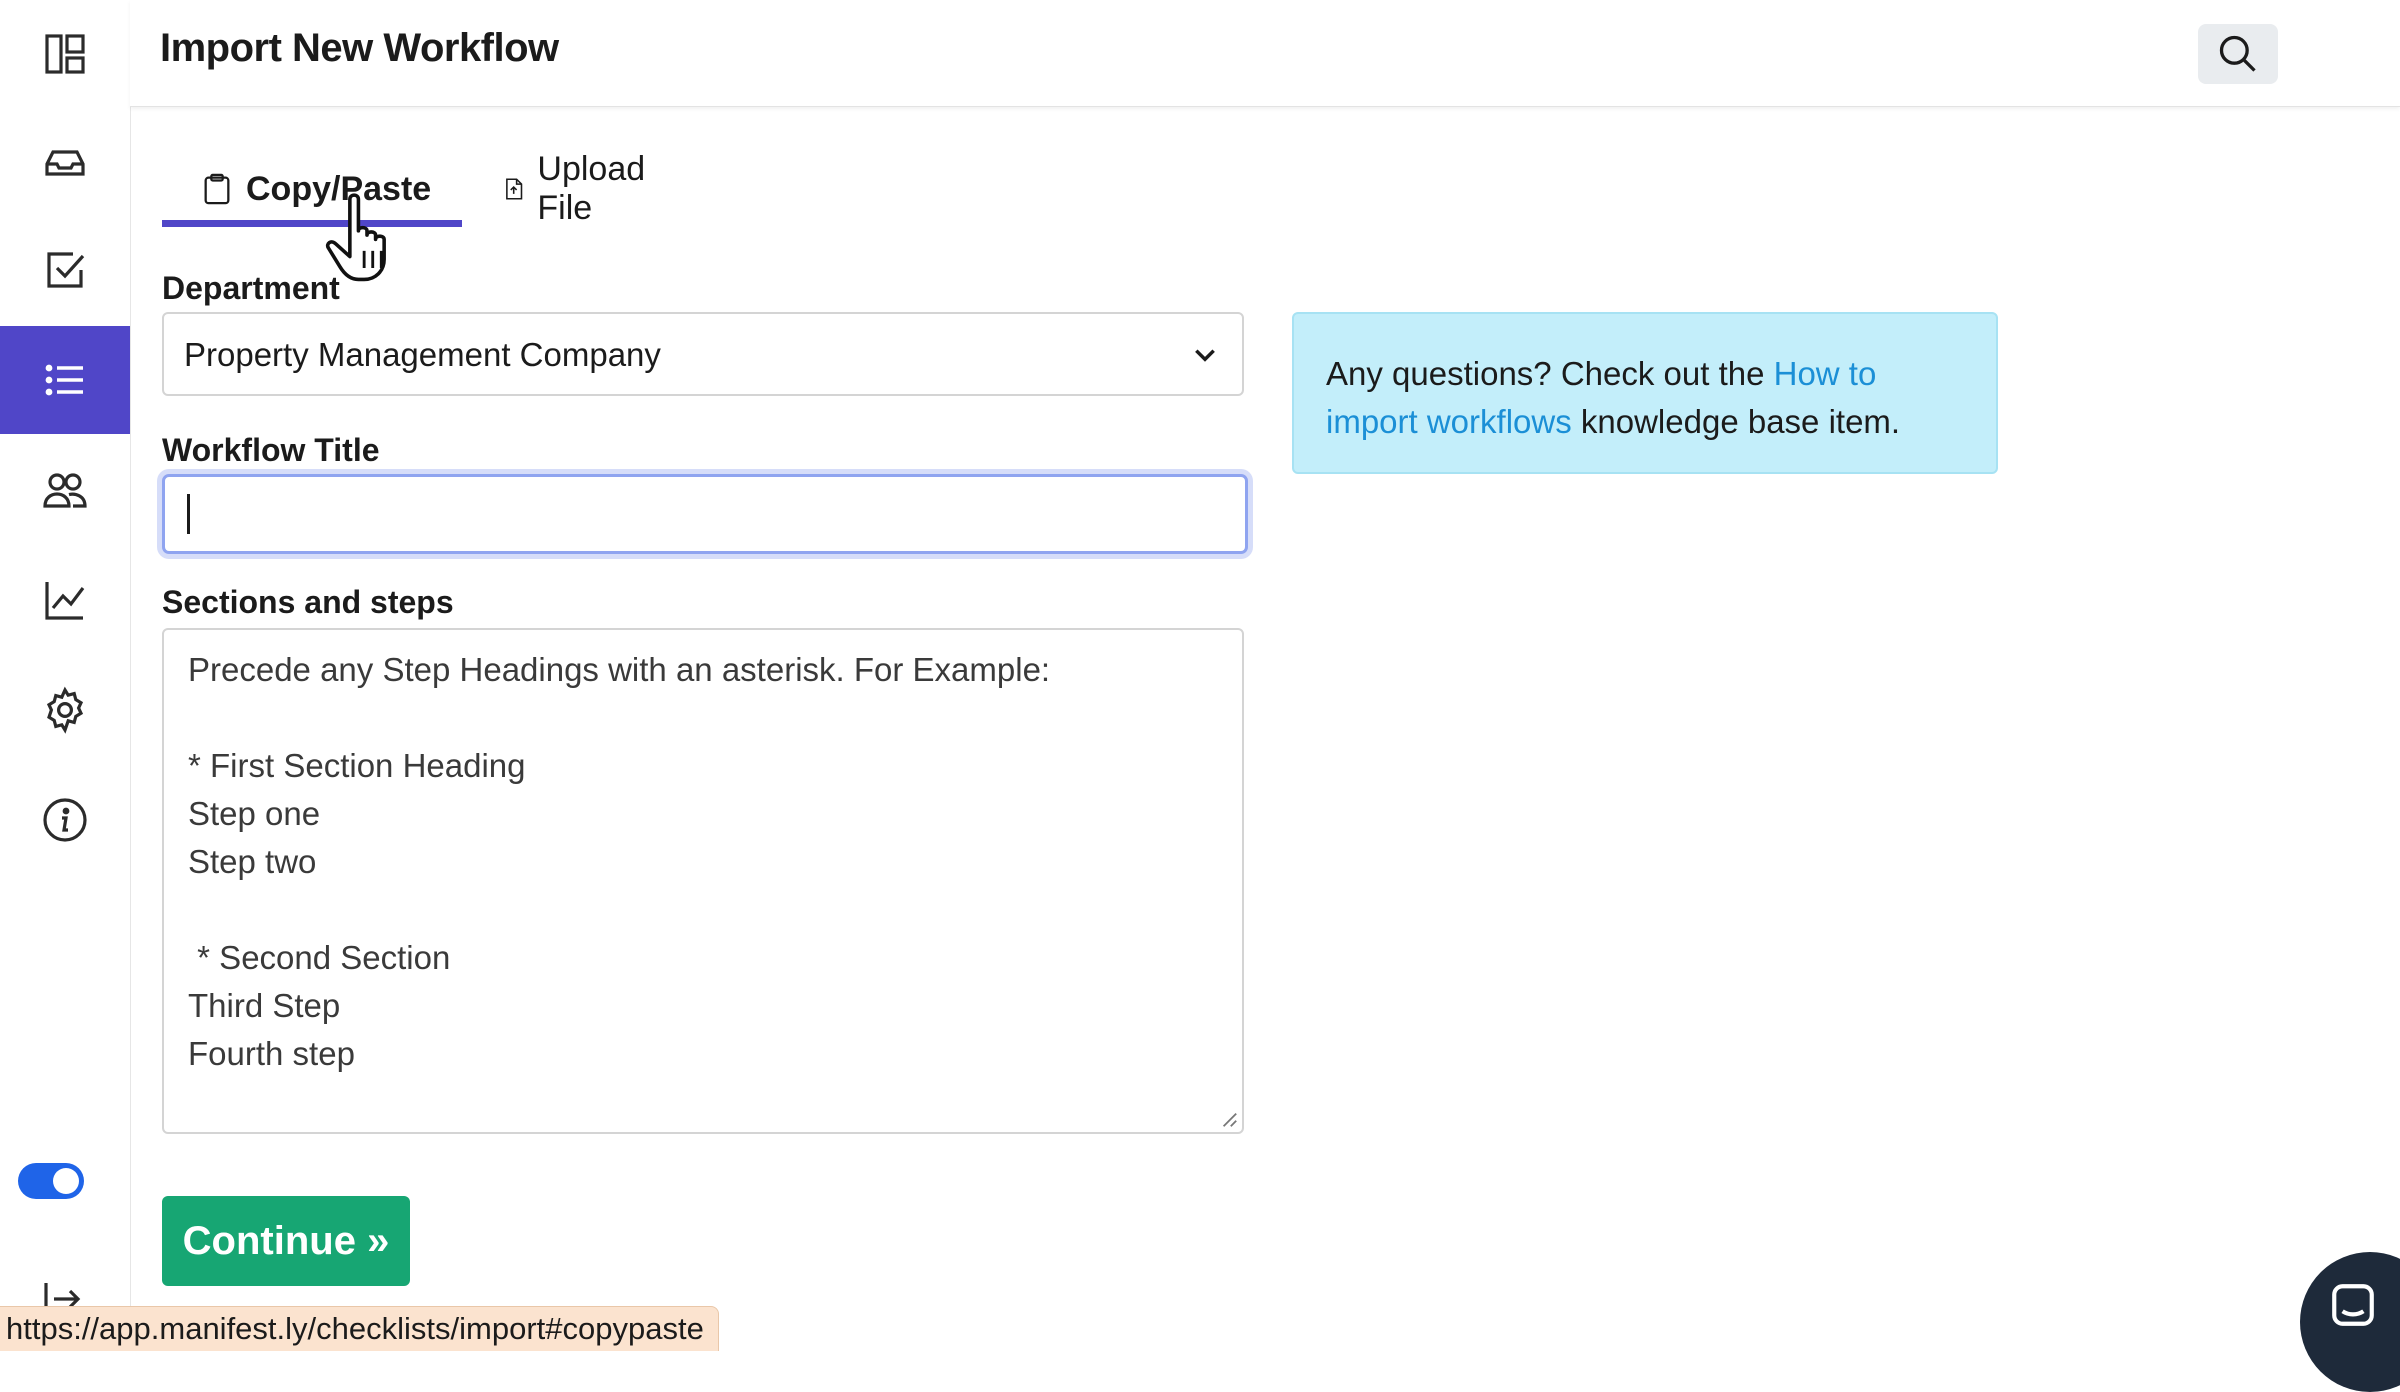 The width and height of the screenshot is (2400, 1392). Describe the element at coordinates (1229, 1119) in the screenshot. I see `resize-handle-icon` at that location.